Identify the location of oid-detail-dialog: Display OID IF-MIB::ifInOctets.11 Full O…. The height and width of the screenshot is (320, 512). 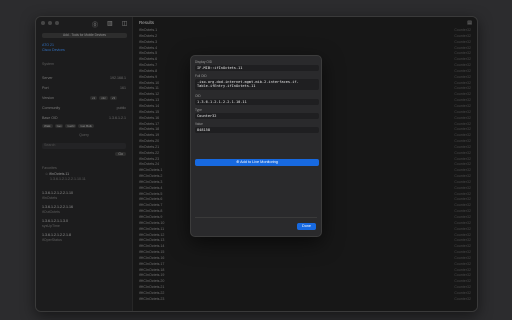
(256, 146).